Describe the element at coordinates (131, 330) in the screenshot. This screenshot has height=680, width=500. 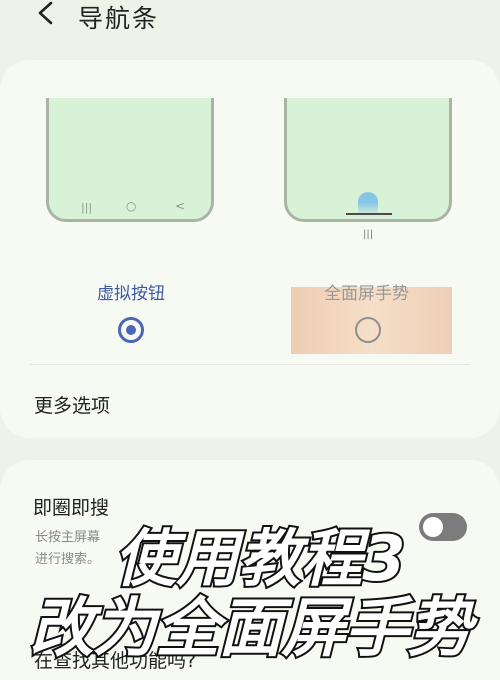
I see `radio-buttons-selected` at that location.